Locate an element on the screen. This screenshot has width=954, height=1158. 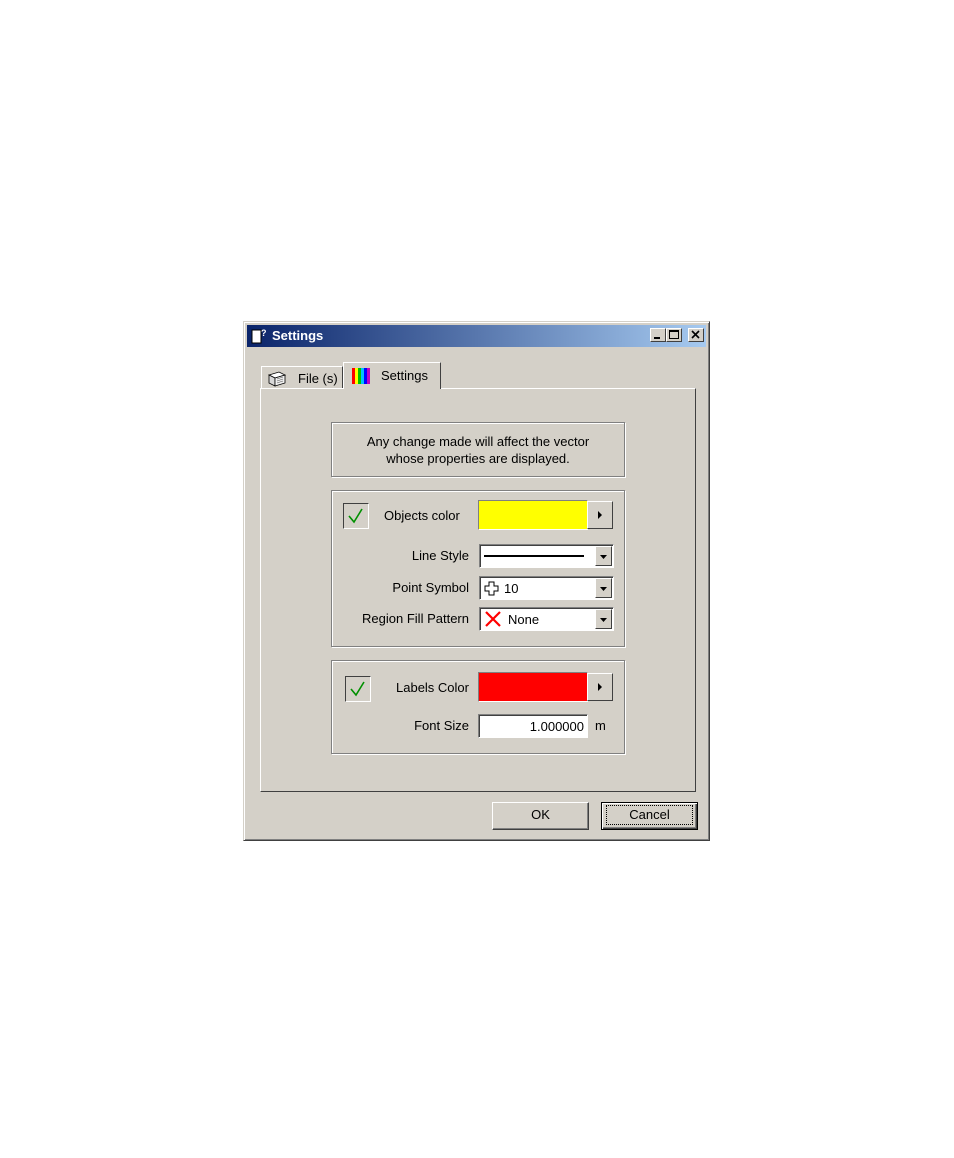
color-bars-icon is located at coordinates (361, 376).